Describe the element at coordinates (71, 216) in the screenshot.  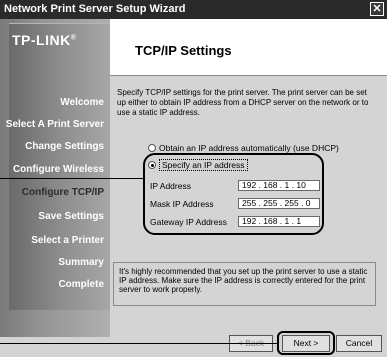
I see `sidebar-item-save-settings: Save Settings` at that location.